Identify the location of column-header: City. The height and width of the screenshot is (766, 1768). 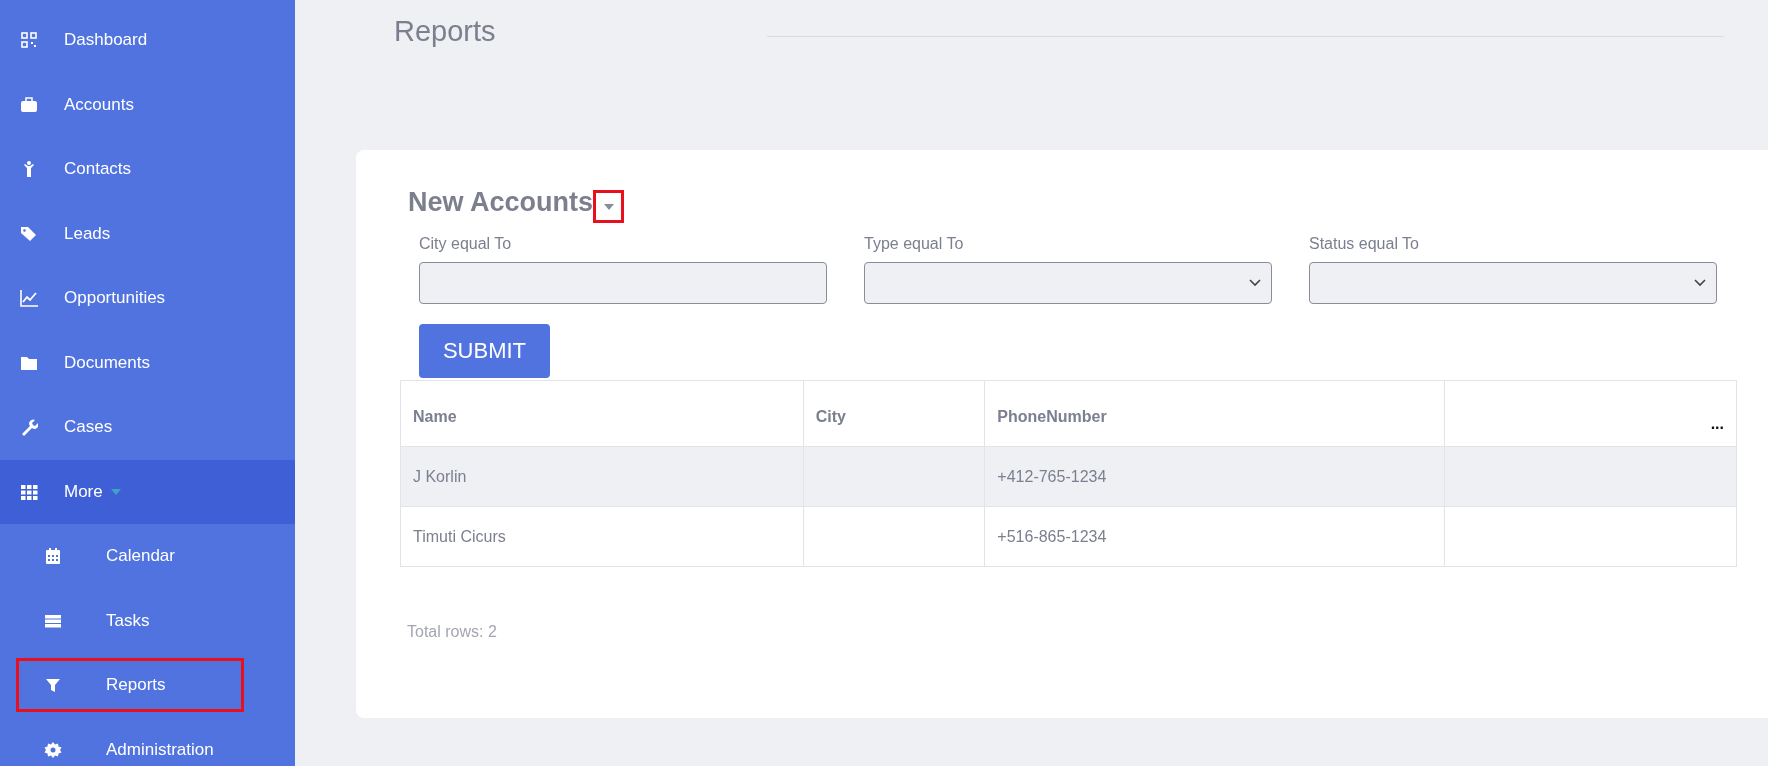
(894, 413).